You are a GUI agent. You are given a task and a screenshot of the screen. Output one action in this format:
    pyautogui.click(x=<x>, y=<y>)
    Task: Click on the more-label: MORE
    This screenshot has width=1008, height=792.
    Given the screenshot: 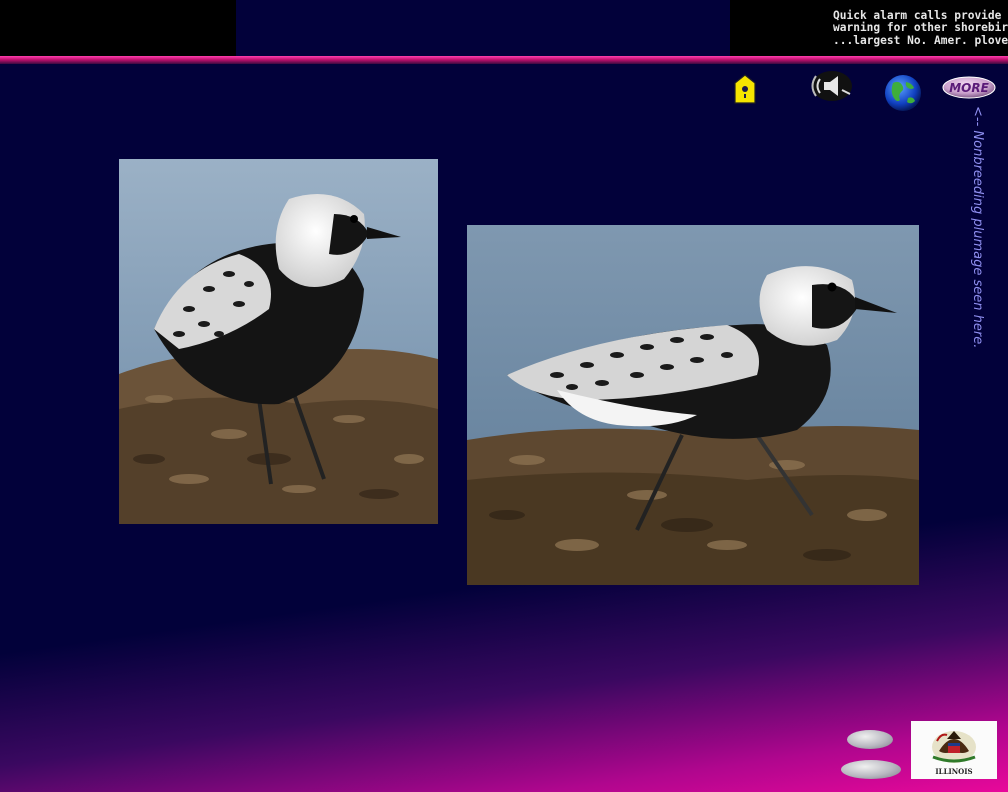 What is the action you would take?
    pyautogui.click(x=969, y=88)
    